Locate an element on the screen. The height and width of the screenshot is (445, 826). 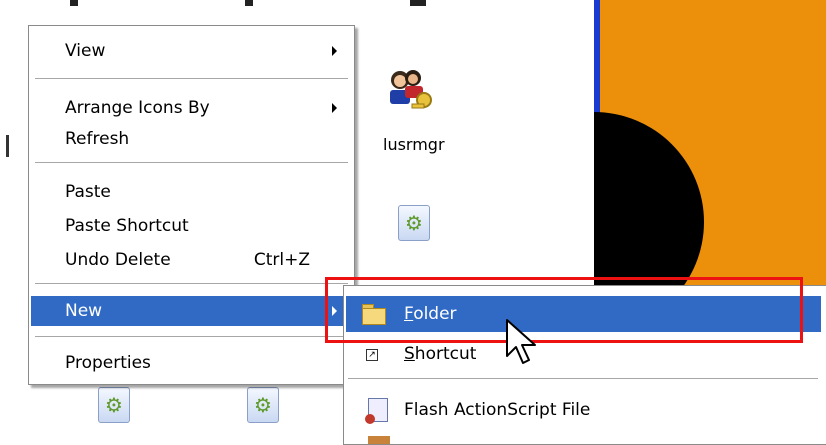
menu-item-properties: Properties is located at coordinates (191, 363).